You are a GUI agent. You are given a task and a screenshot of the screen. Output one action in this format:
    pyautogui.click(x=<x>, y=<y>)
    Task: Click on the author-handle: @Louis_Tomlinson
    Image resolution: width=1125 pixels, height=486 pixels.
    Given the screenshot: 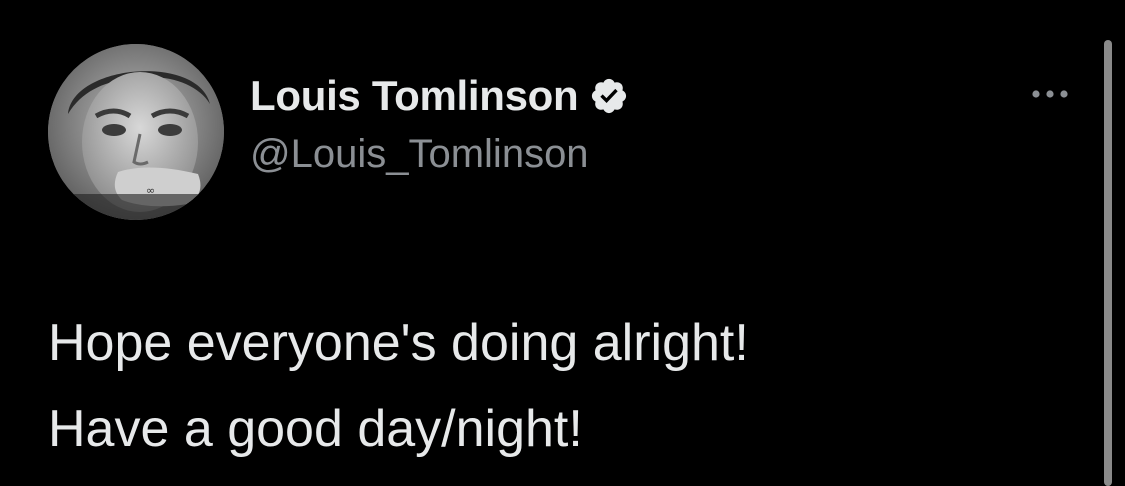 What is the action you would take?
    pyautogui.click(x=419, y=154)
    